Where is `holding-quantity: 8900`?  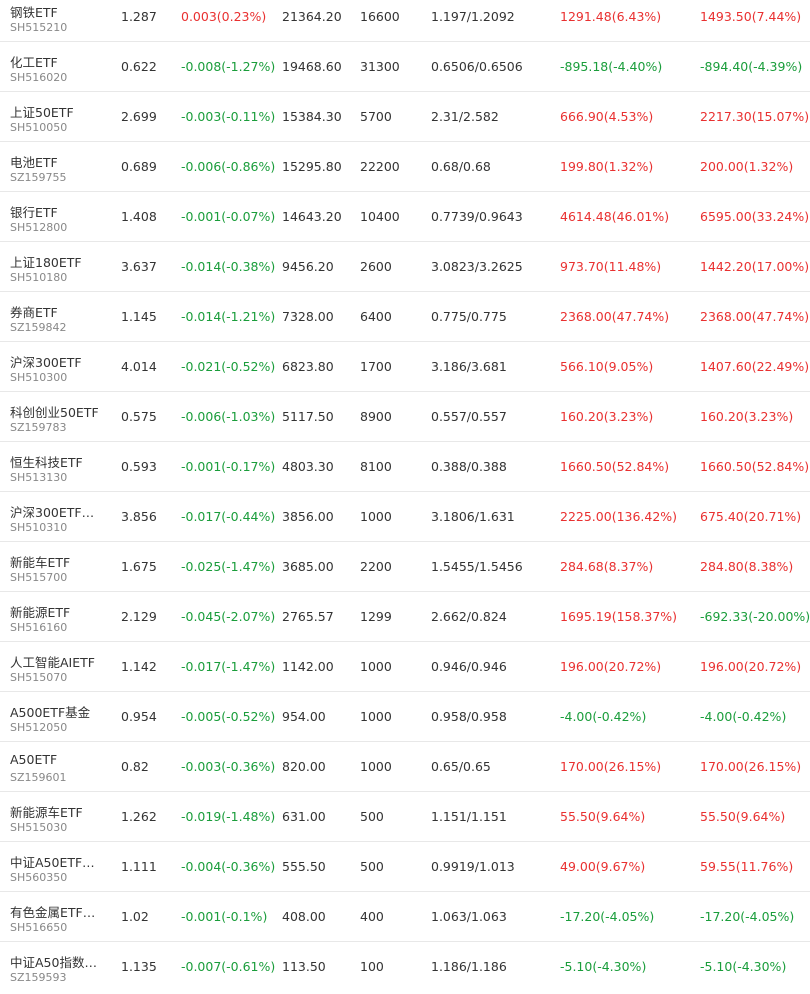 holding-quantity: 8900 is located at coordinates (376, 416).